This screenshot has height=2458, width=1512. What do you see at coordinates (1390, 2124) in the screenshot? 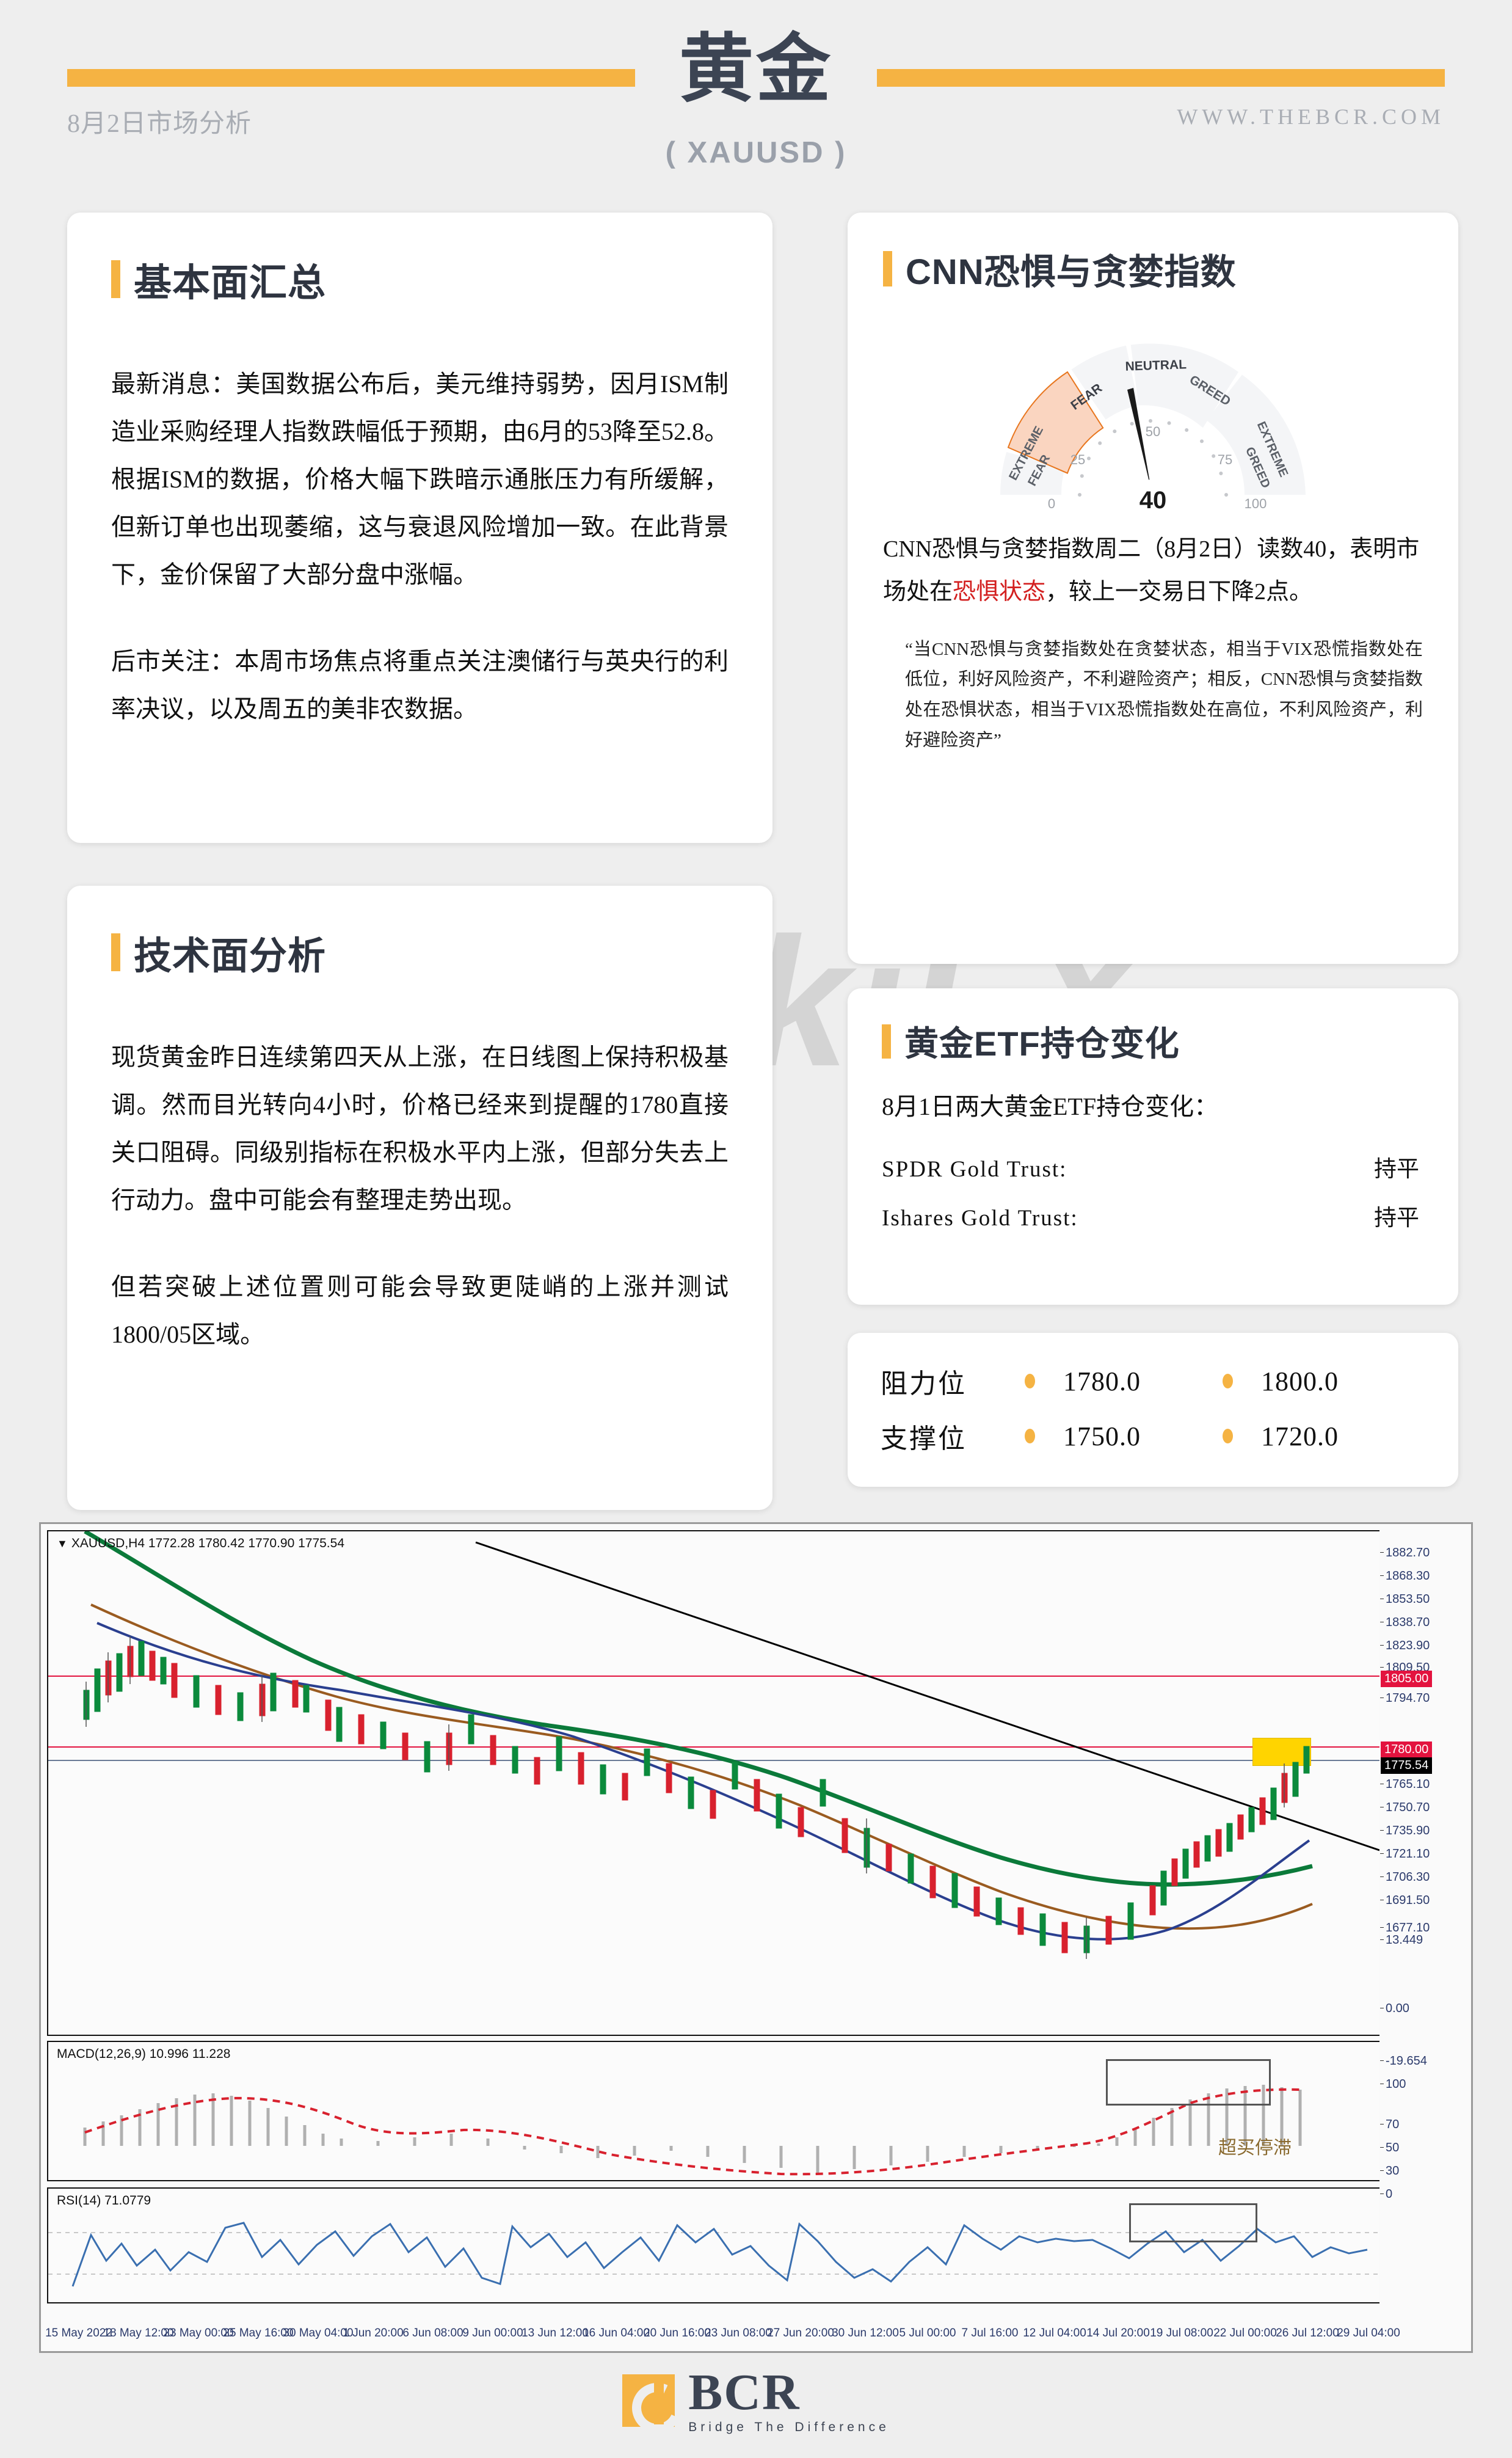
I see `rsi-tick-1: 70` at bounding box center [1390, 2124].